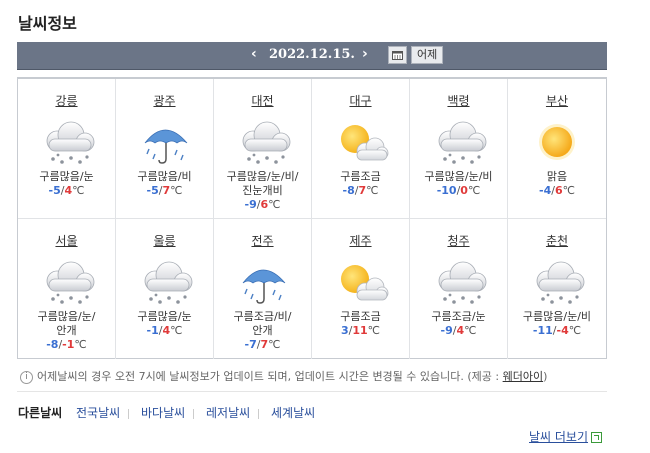 The image size is (650, 453). Describe the element at coordinates (458, 100) in the screenshot. I see `city-name-link: 백령` at that location.